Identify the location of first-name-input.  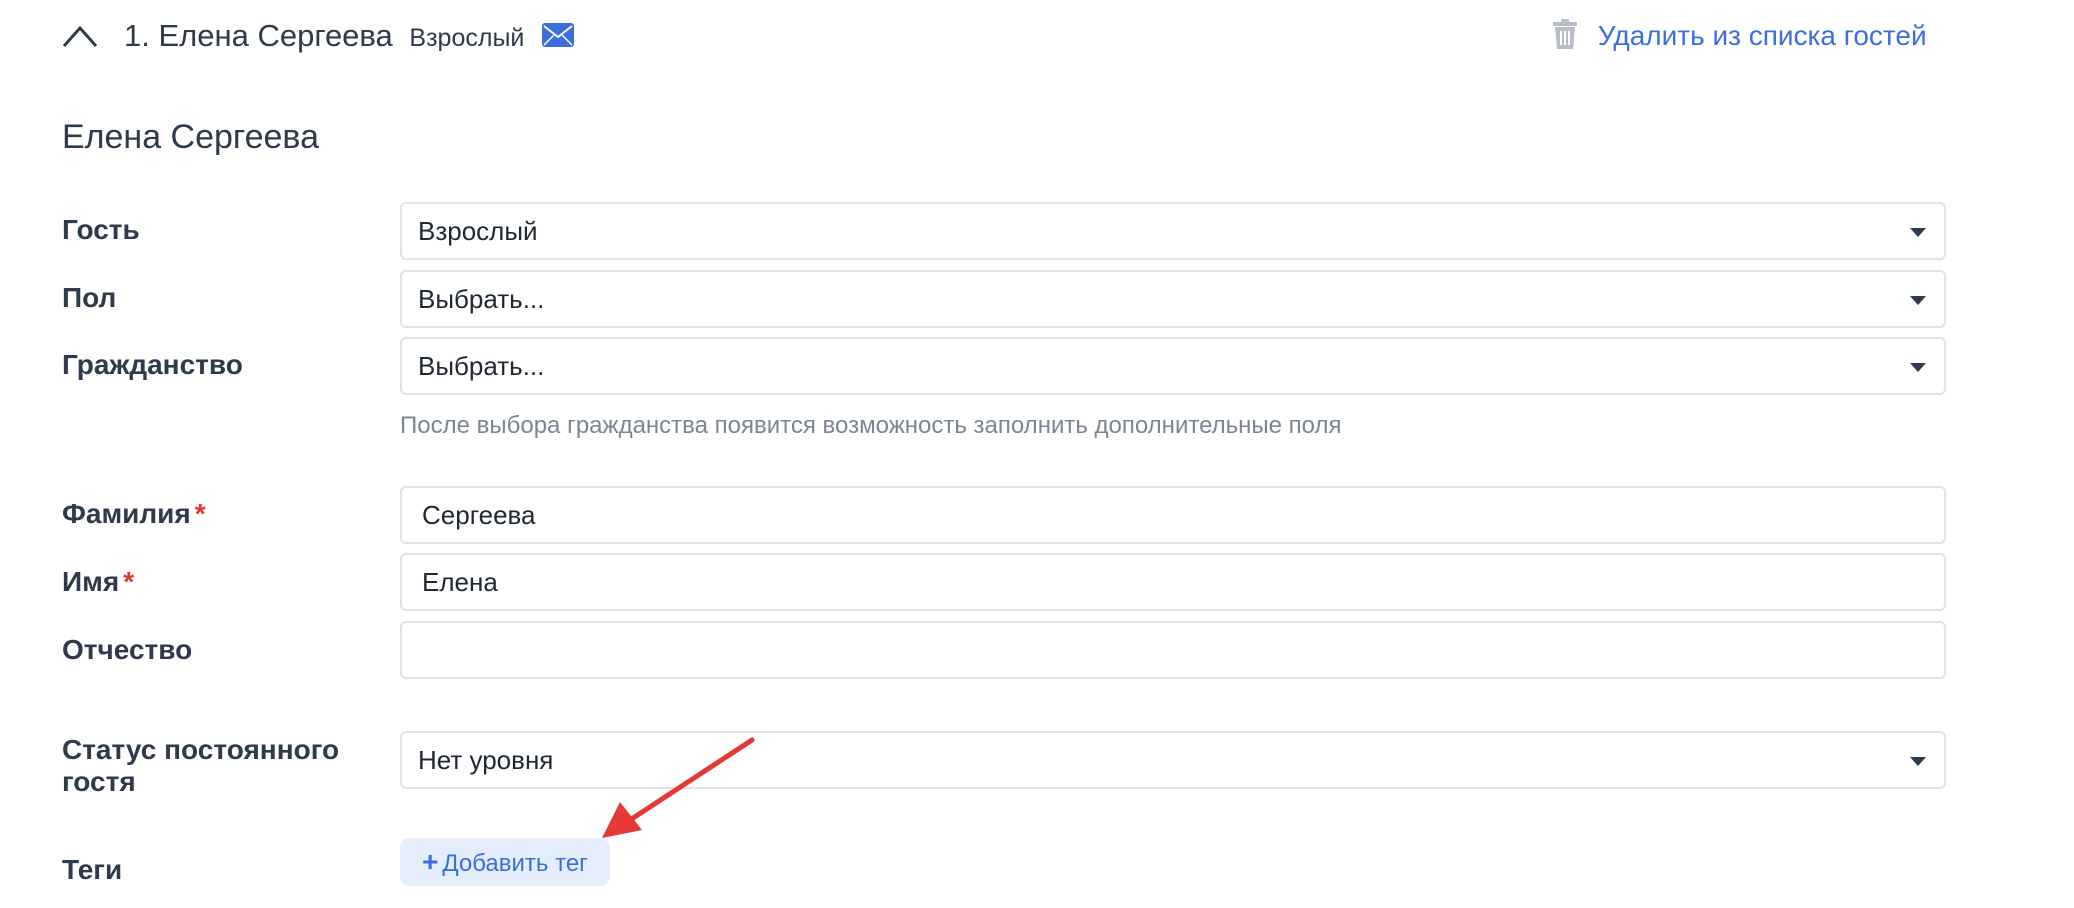
(1173, 582).